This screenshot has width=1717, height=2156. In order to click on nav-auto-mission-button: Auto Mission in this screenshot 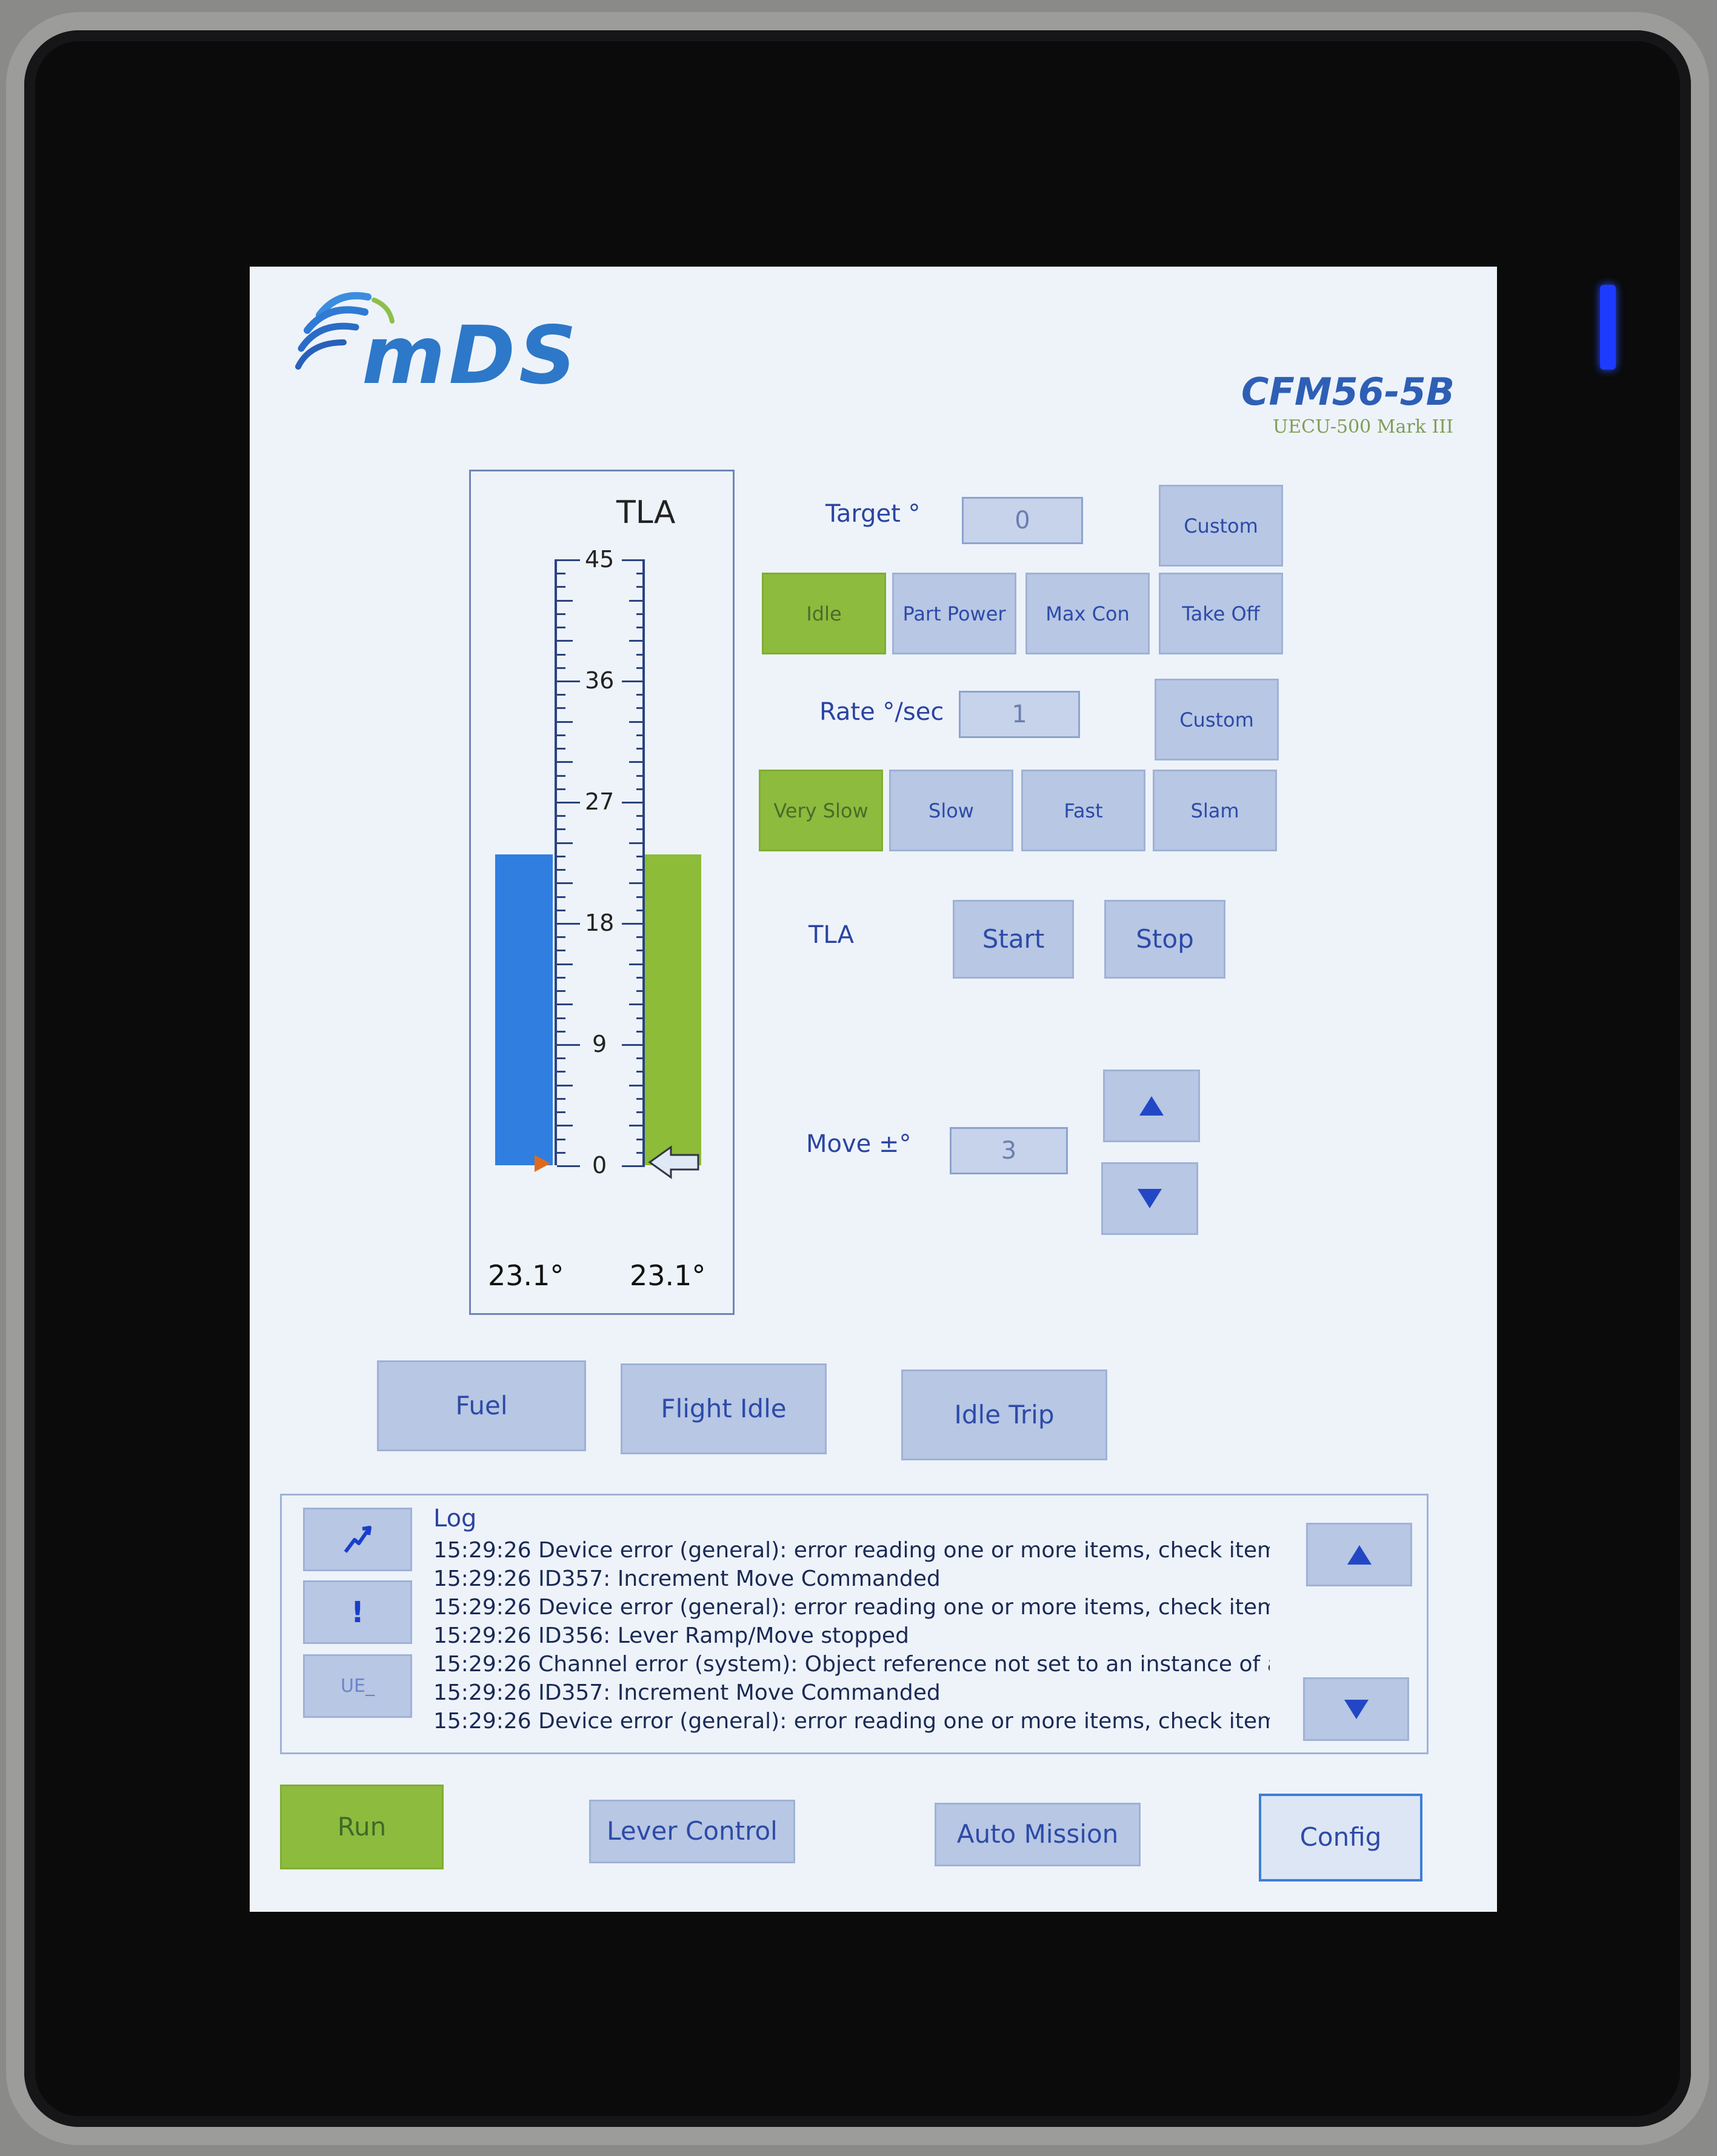, I will do `click(1038, 1835)`.